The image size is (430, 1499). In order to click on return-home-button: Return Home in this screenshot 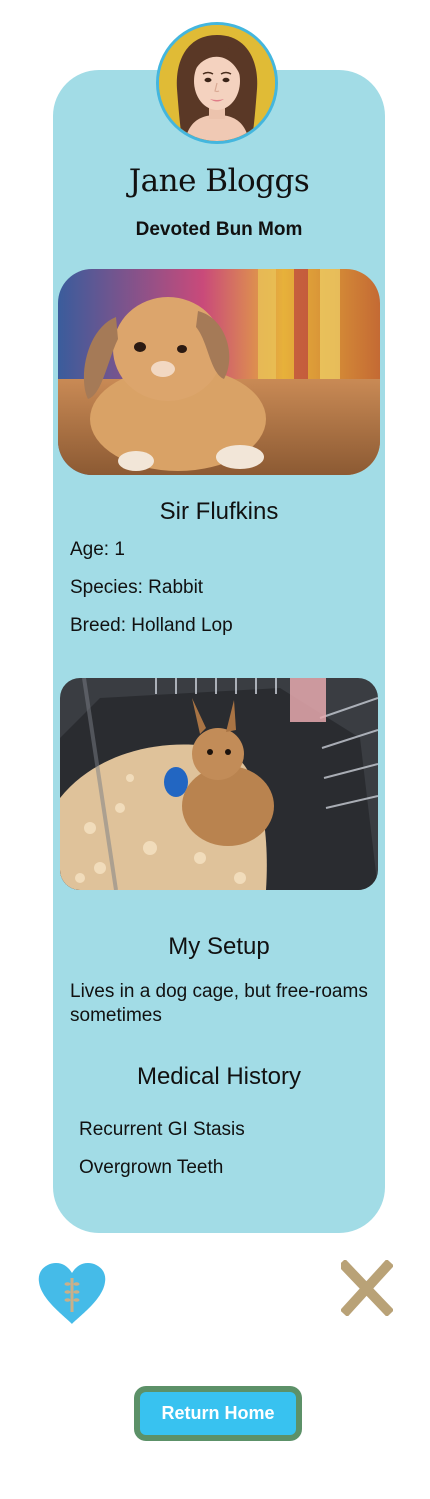, I will do `click(218, 1413)`.